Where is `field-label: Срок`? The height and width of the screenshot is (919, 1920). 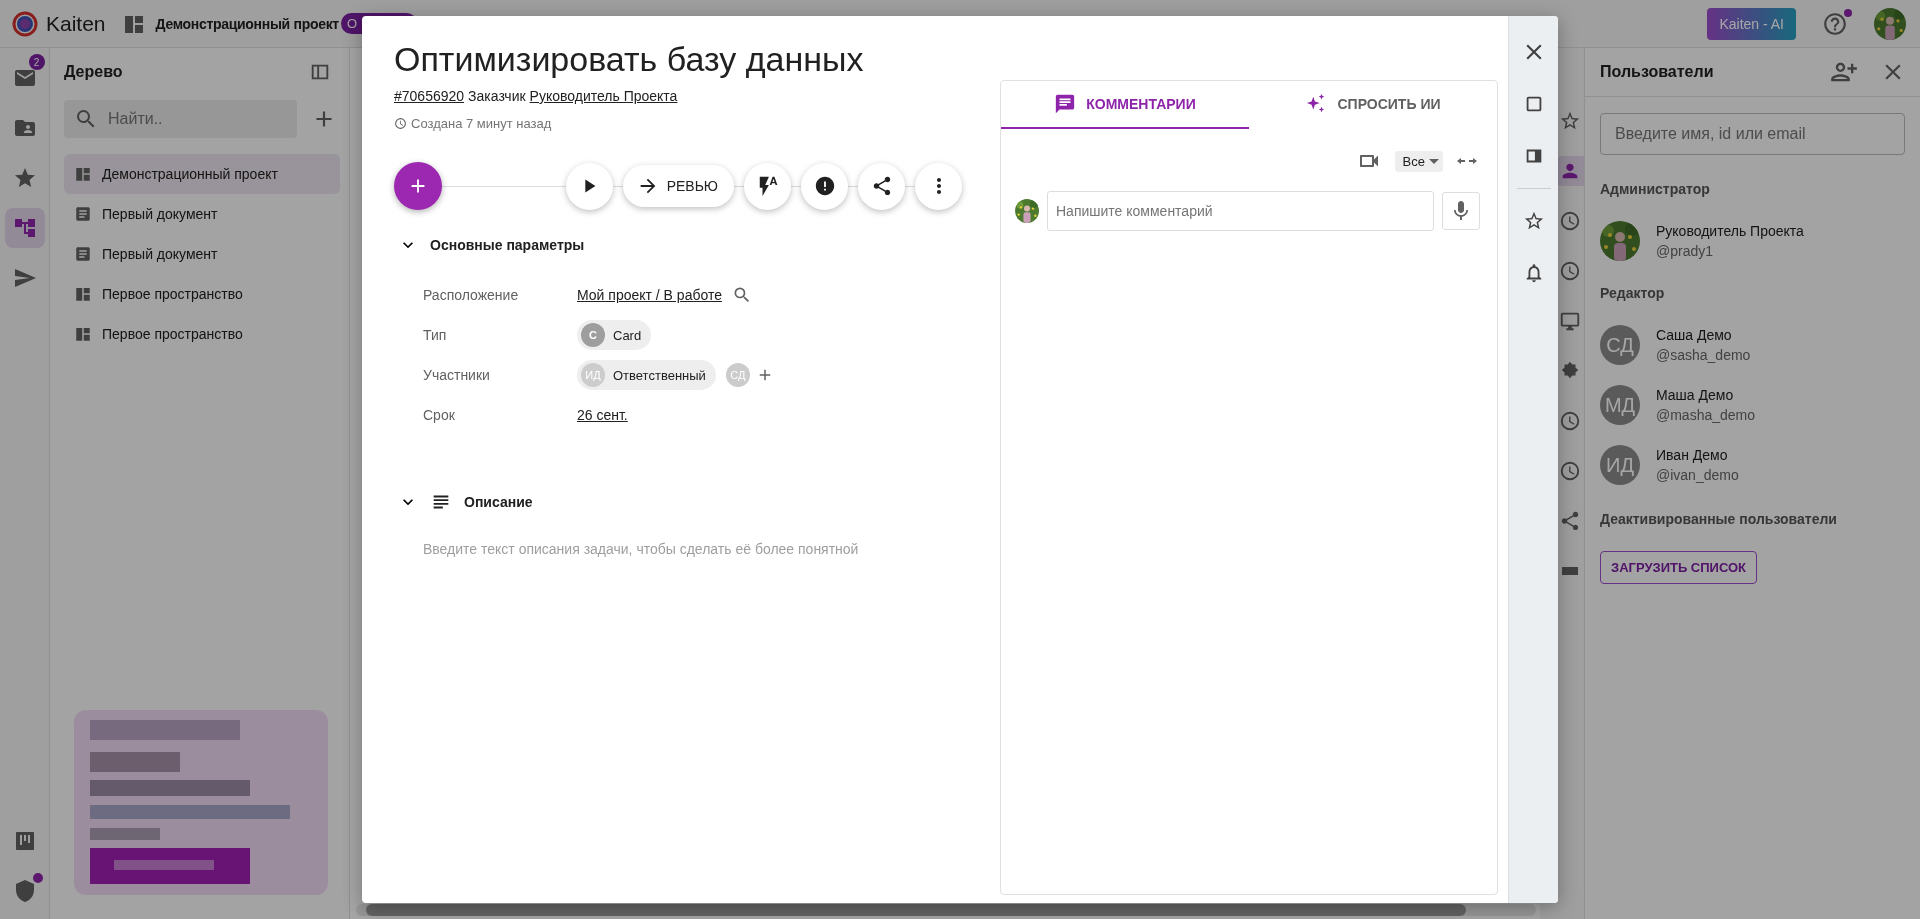 field-label: Срок is located at coordinates (439, 415).